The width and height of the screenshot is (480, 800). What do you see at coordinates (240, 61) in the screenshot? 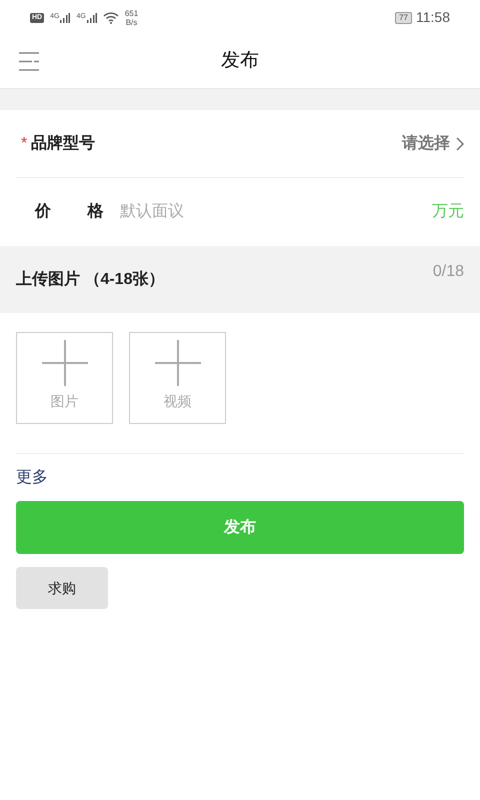
I see `page-title: 发布` at bounding box center [240, 61].